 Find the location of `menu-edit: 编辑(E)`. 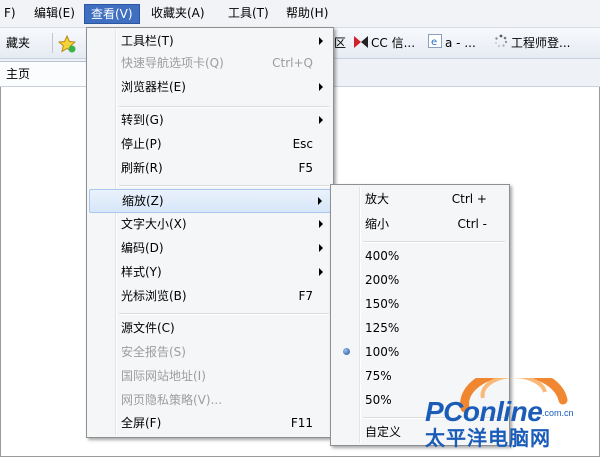

menu-edit: 编辑(E) is located at coordinates (54, 13).